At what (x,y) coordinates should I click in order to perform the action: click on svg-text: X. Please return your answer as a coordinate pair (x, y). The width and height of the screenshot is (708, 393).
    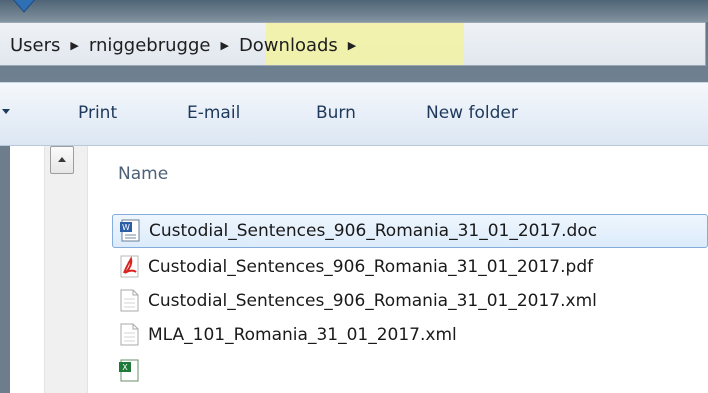
    Looking at the image, I should click on (125, 367).